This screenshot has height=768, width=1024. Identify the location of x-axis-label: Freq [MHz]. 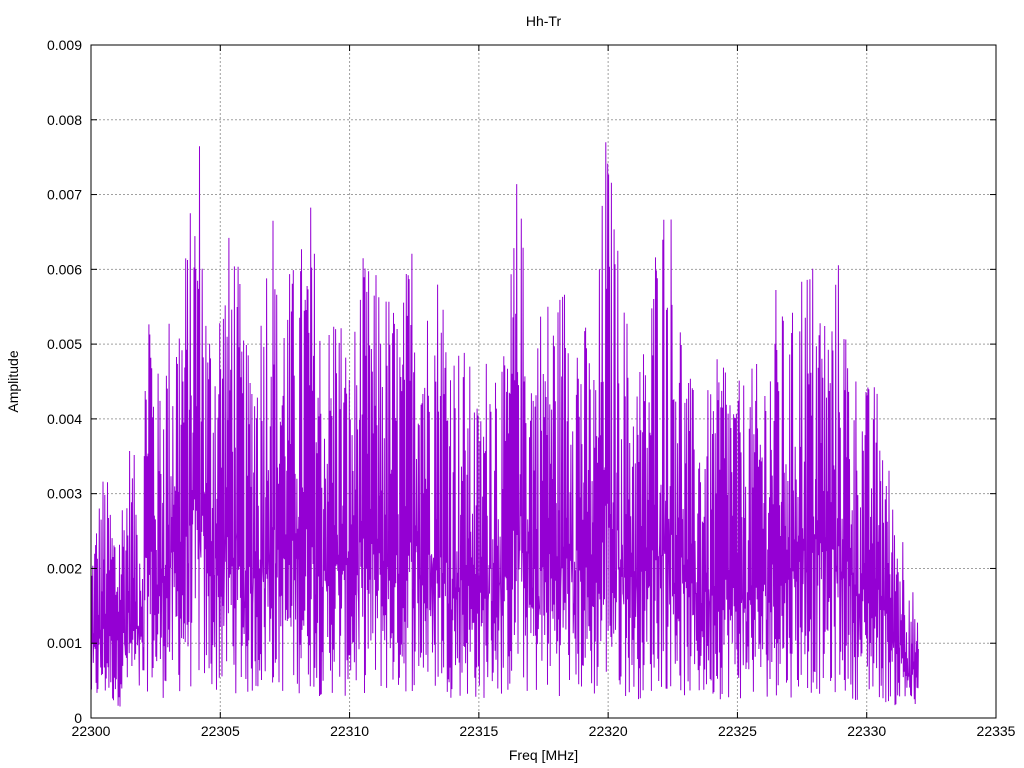
(543, 755).